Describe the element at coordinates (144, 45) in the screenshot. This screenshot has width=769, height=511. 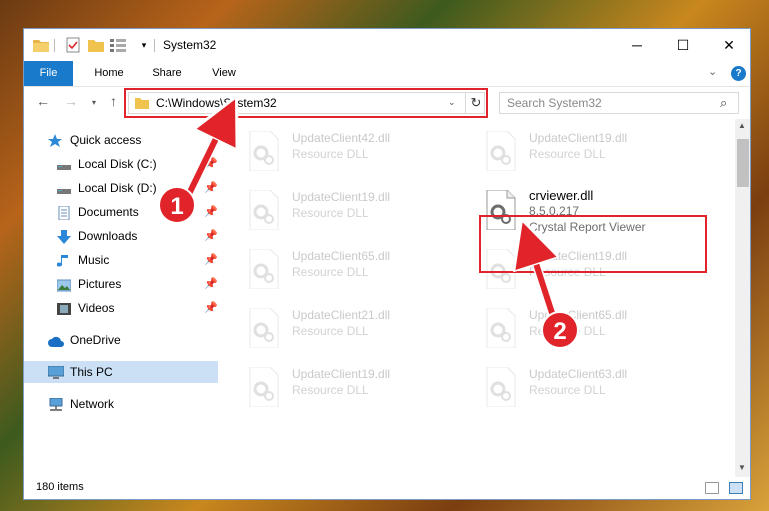
I see `customize-toolbar-dropdown: ▾` at that location.